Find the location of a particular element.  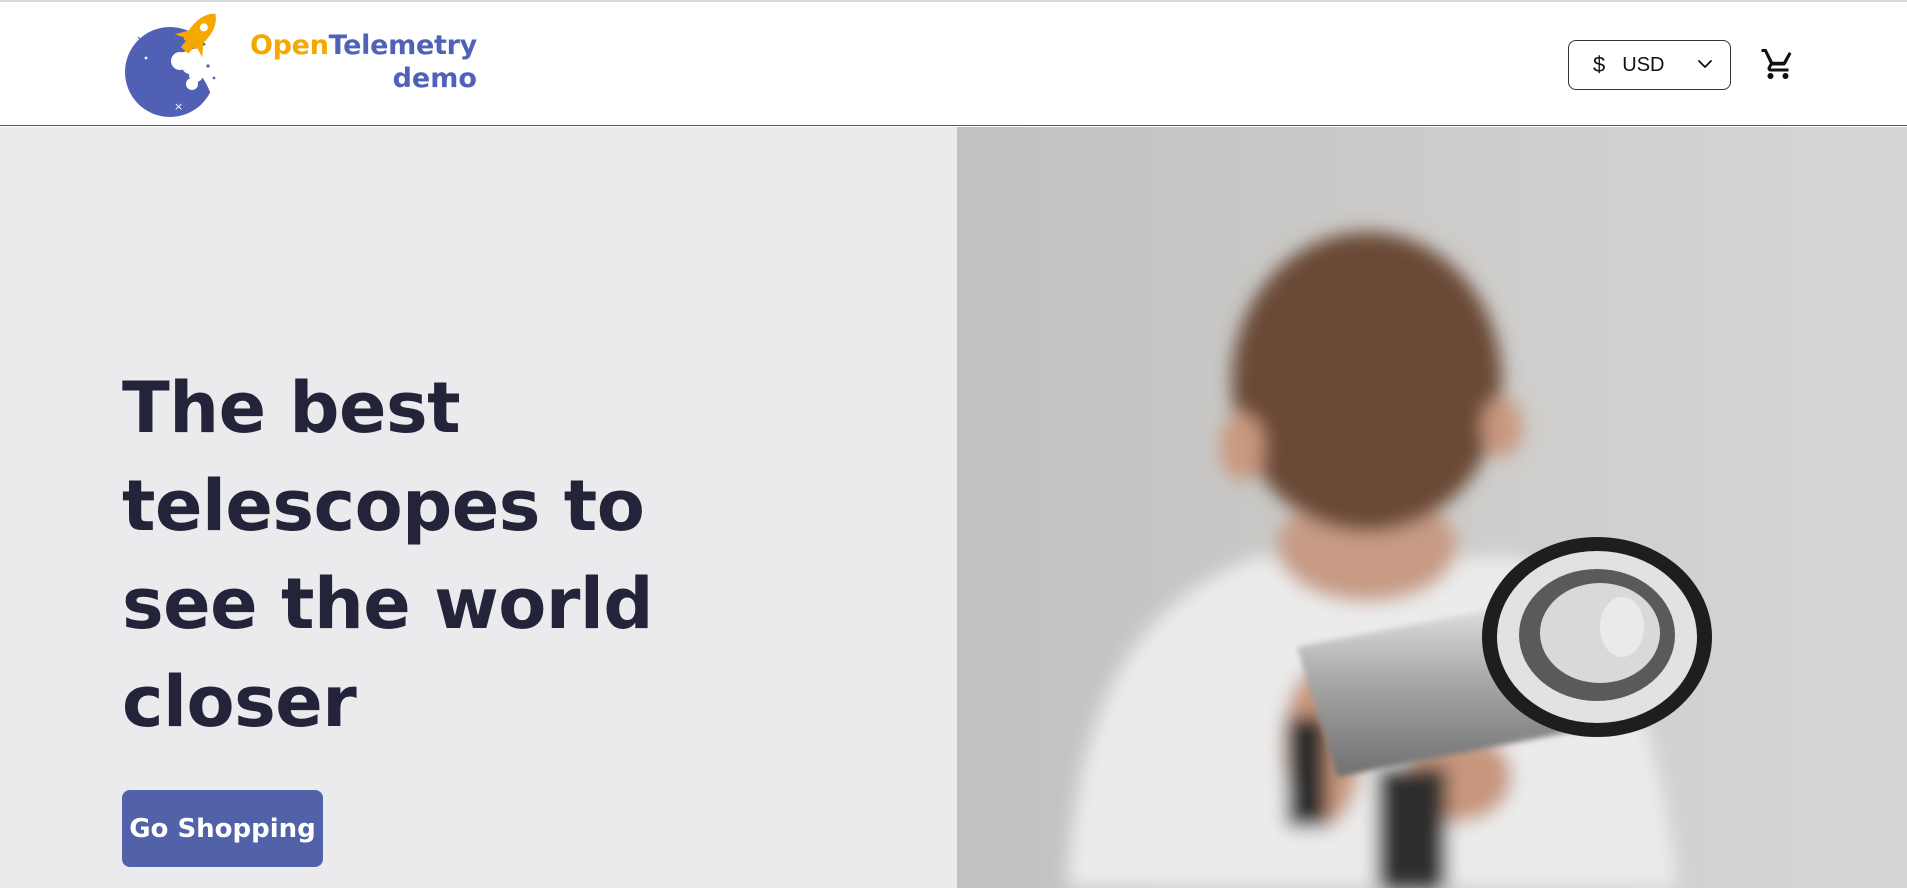

rocket-logo-icon: × × is located at coordinates (179, 61).